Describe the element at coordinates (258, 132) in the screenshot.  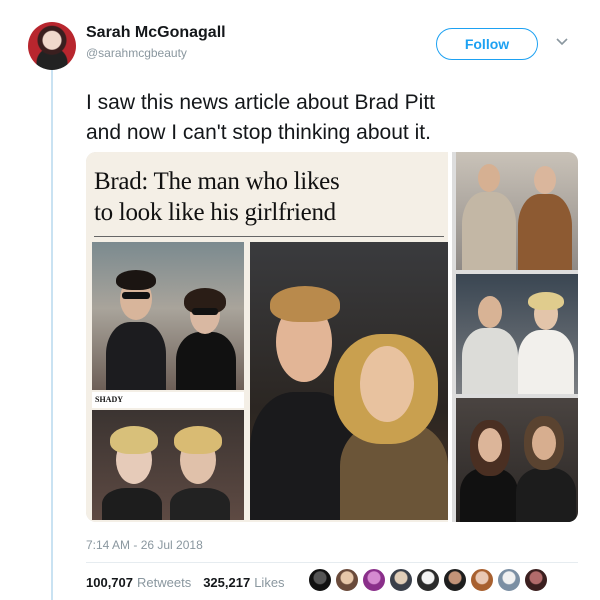
I see `tweet-text-line: and now I can't stop thinking about it.` at that location.